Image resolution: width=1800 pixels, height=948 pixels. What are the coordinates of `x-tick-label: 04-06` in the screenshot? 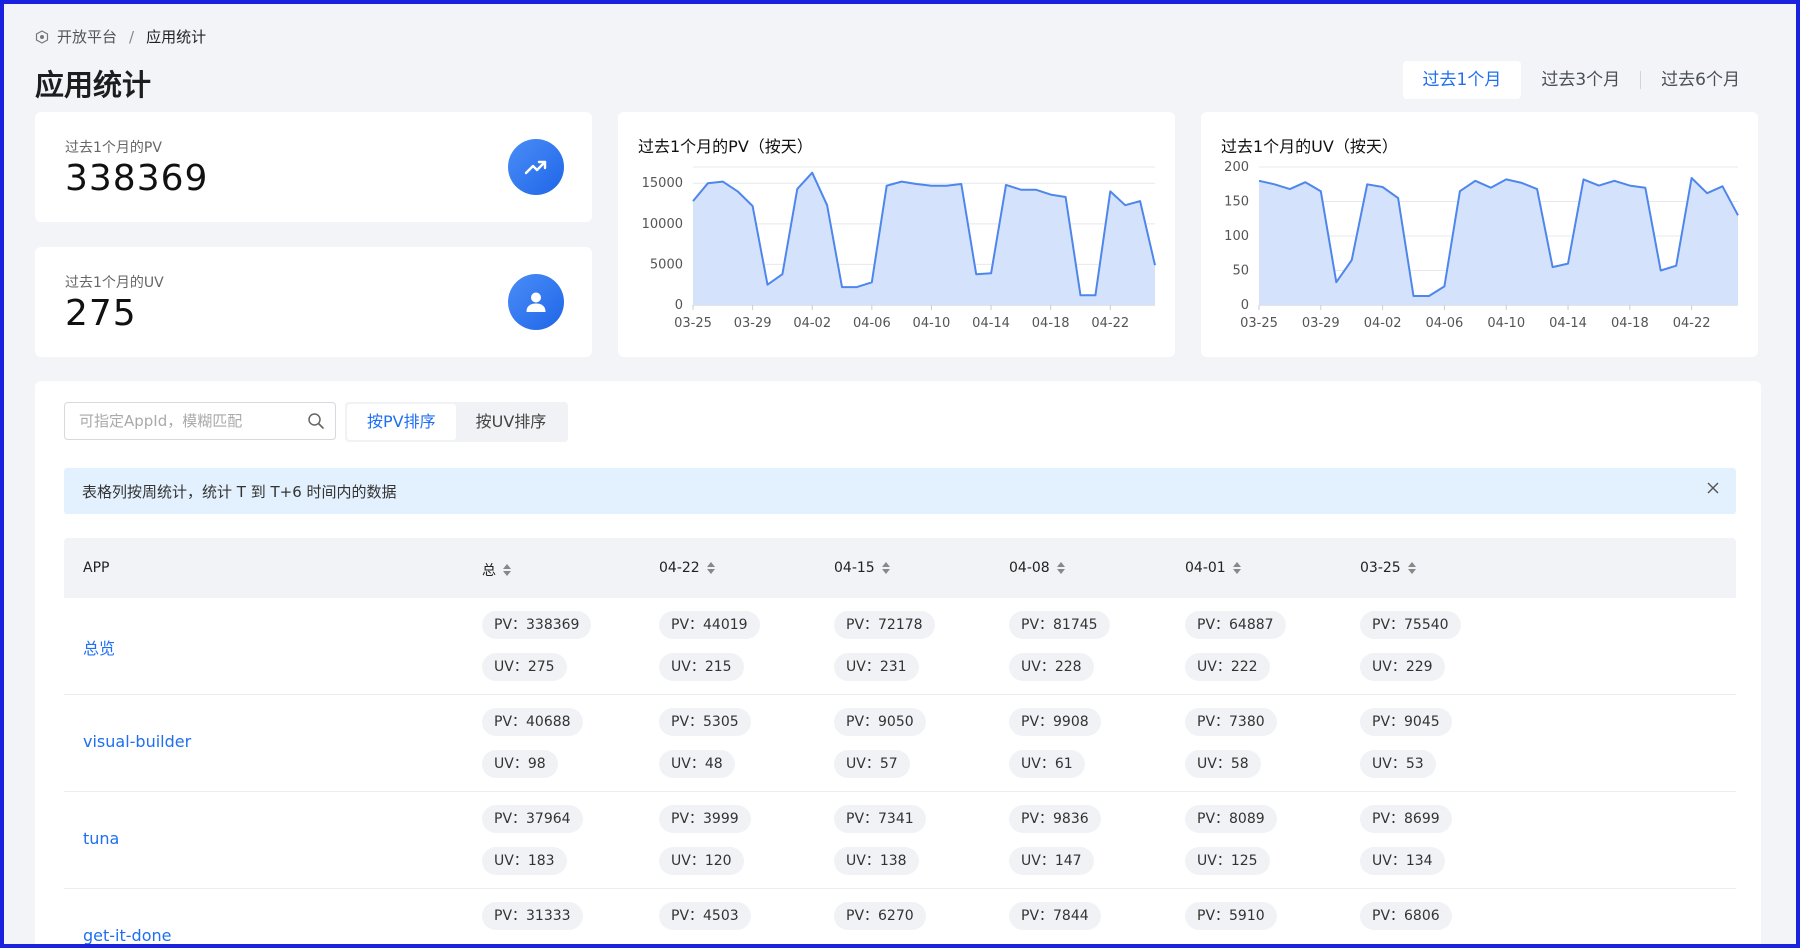 It's located at (872, 323).